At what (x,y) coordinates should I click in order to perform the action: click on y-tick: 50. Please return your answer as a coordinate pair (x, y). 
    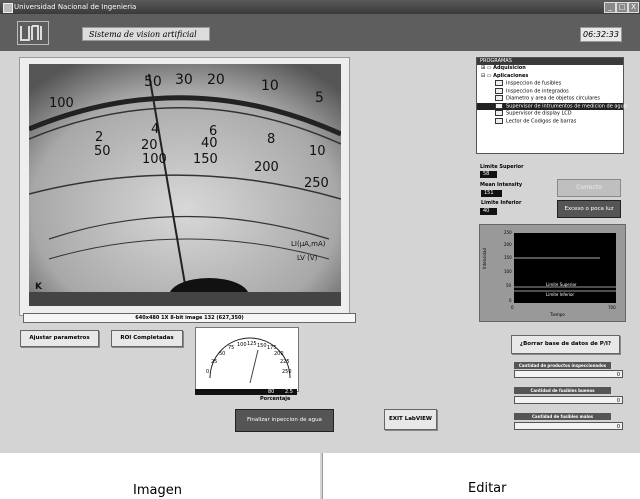
    Looking at the image, I should click on (509, 285).